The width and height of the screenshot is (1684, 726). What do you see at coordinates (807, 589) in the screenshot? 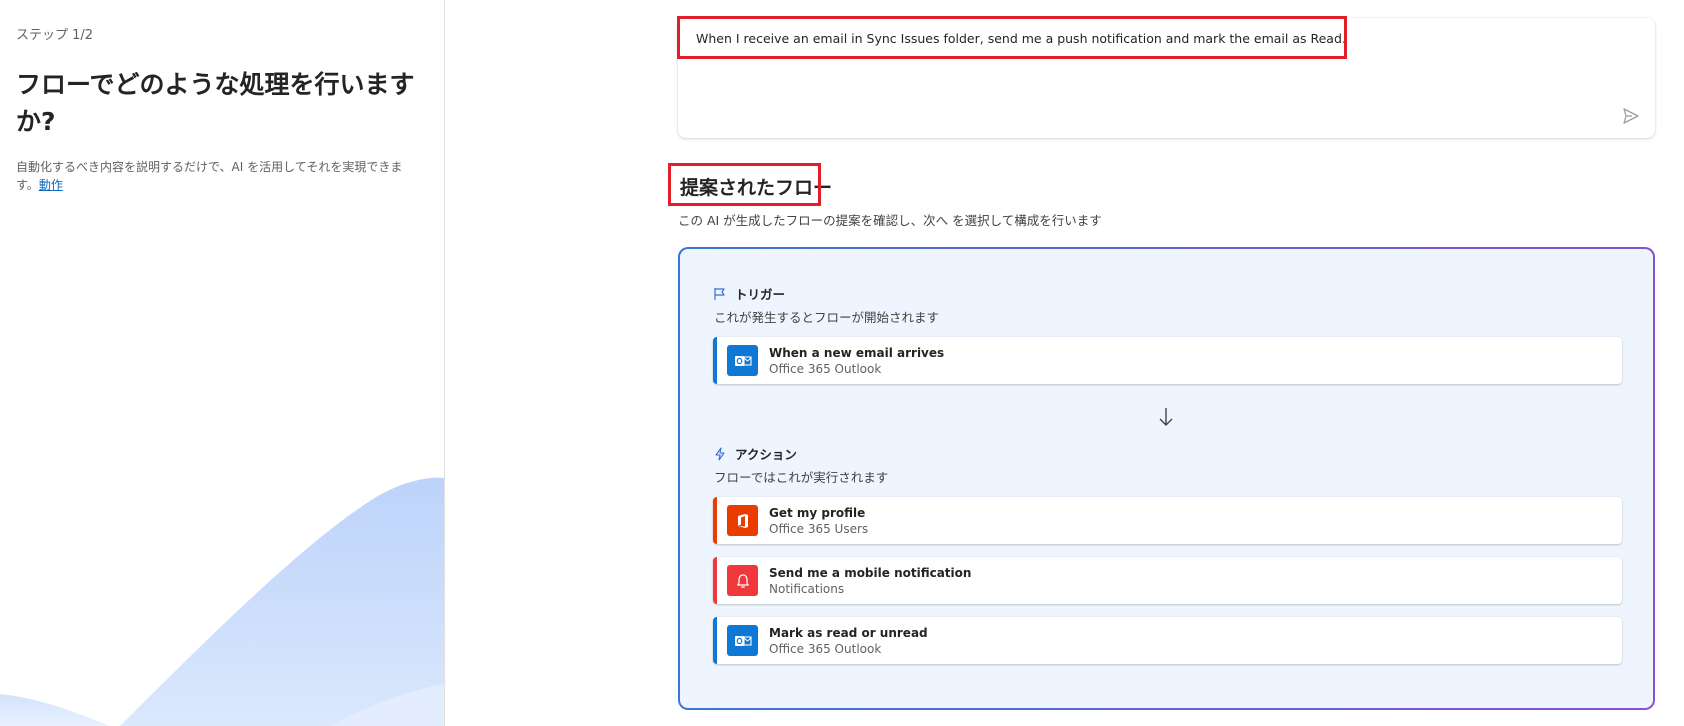
I see `step-connector: Notifications` at bounding box center [807, 589].